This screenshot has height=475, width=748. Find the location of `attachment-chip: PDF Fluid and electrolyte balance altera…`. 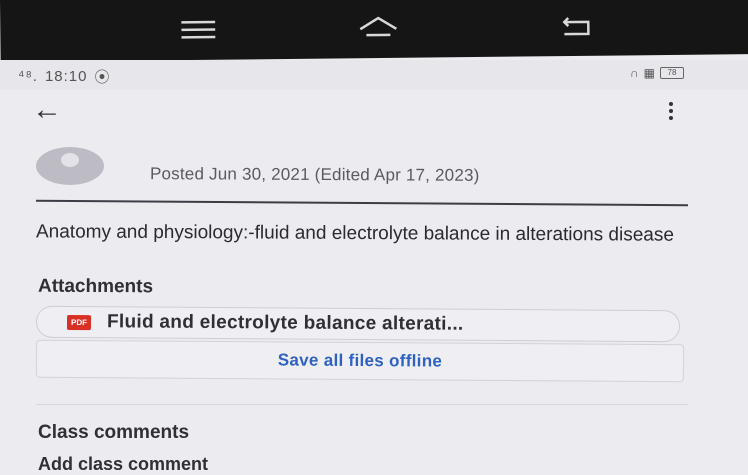

attachment-chip: PDF Fluid and electrolyte balance altera… is located at coordinates (358, 324).